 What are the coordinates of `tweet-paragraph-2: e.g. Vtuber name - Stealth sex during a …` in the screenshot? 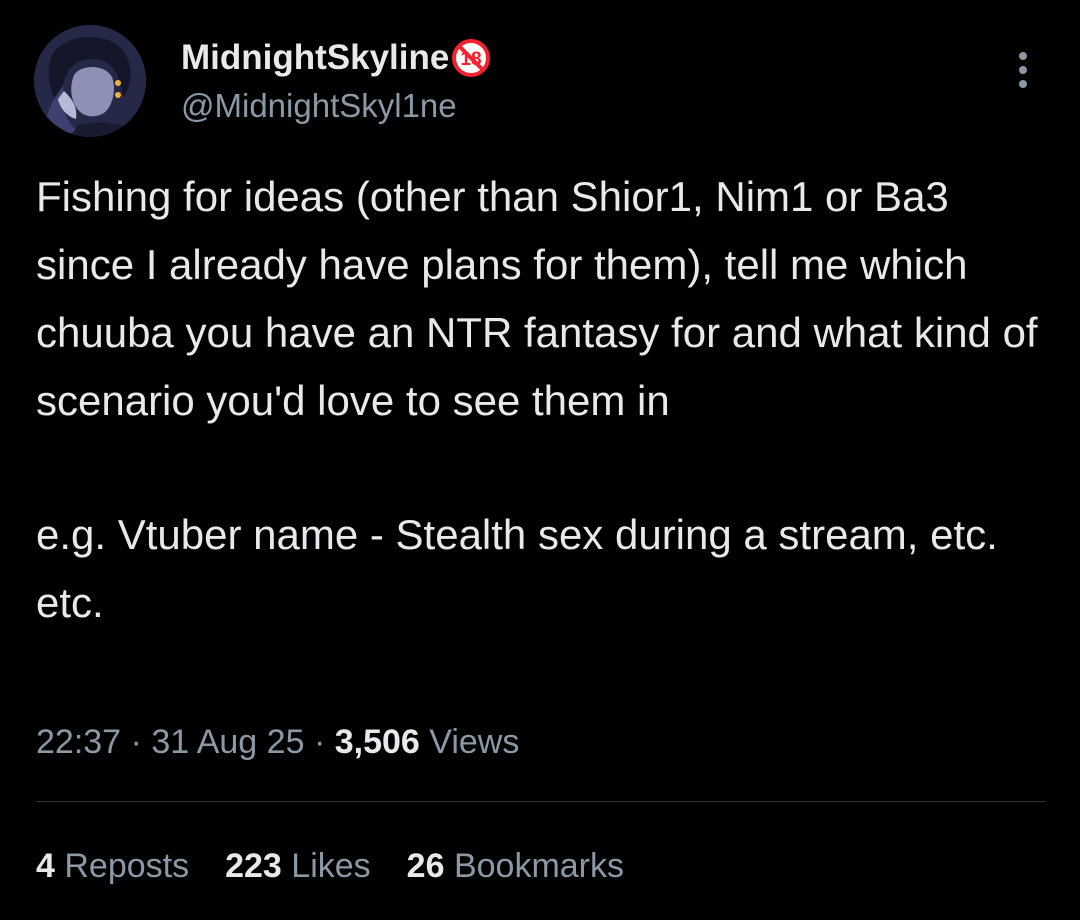 It's located at (517, 568).